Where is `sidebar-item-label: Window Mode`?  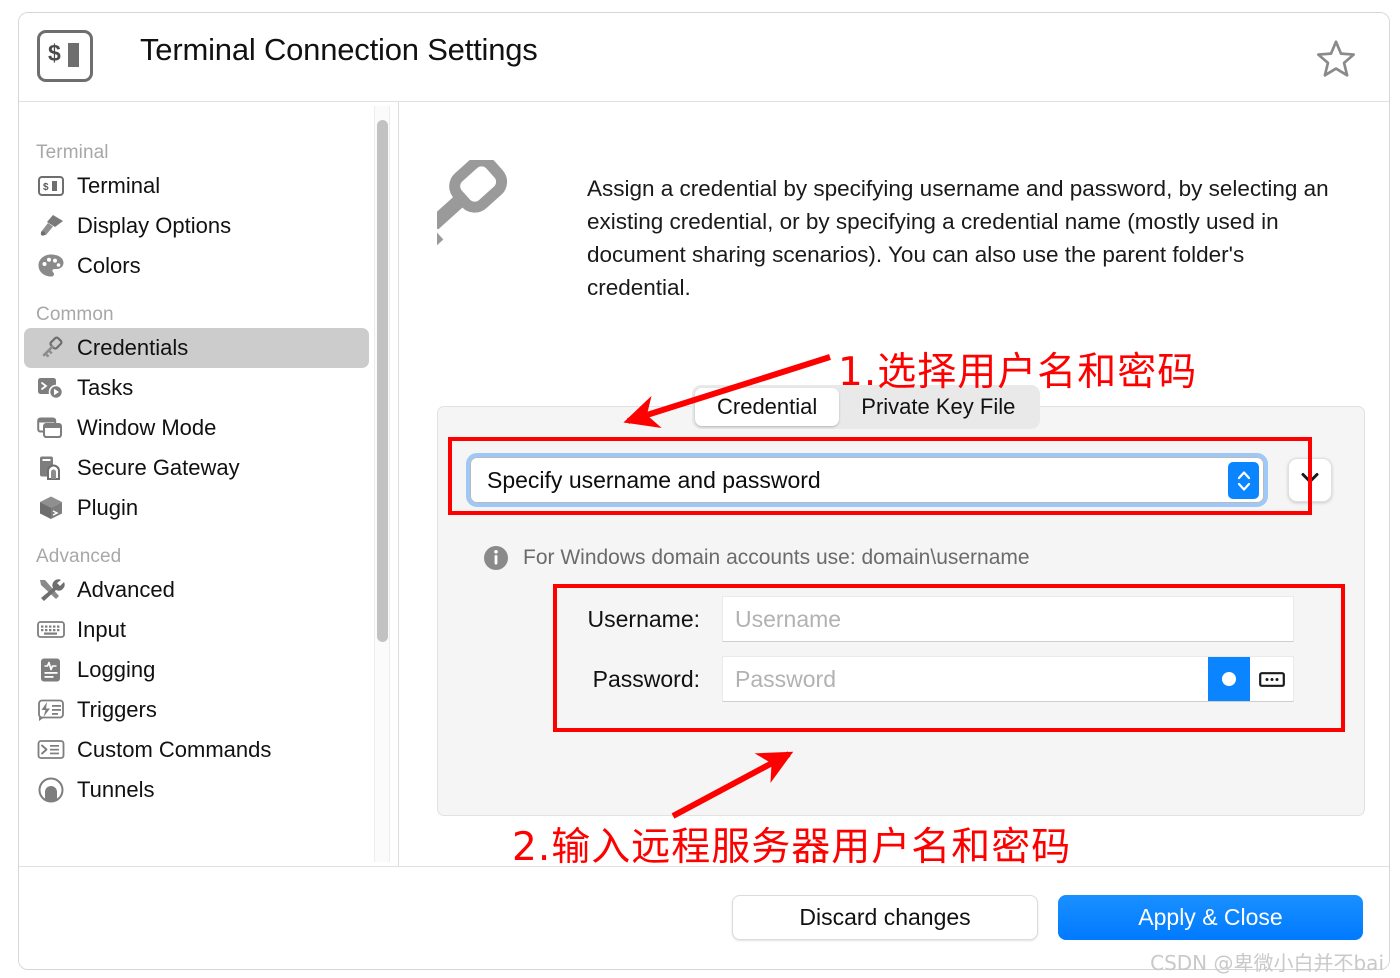
sidebar-item-label: Window Mode is located at coordinates (147, 427).